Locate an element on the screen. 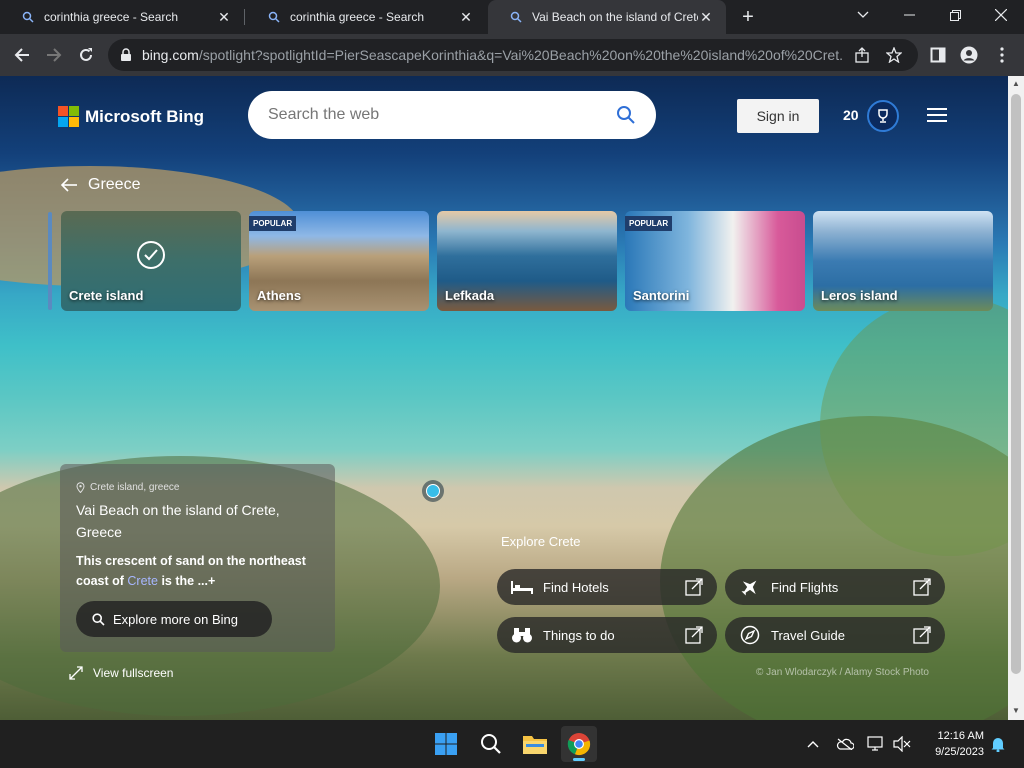 This screenshot has height=768, width=1024. share-icon is located at coordinates (862, 55).